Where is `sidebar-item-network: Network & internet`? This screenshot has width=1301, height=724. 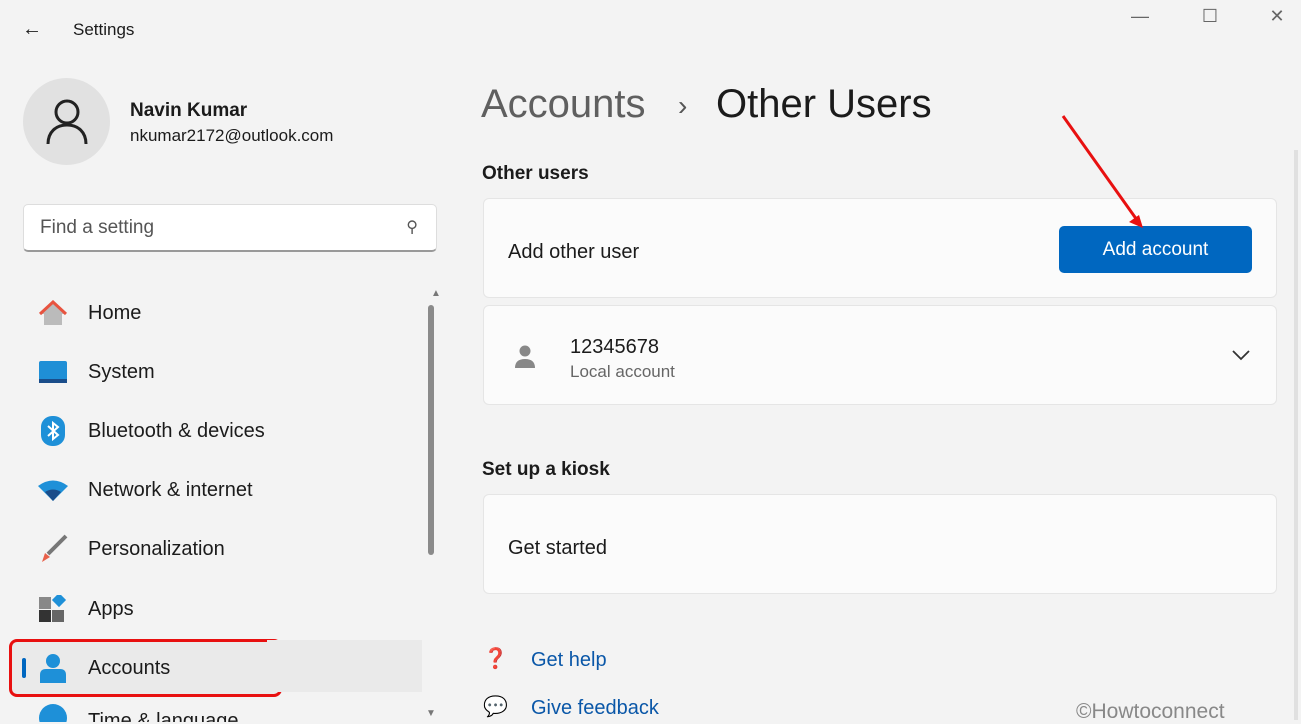
sidebar-item-network: Network & internet is located at coordinates (217, 490).